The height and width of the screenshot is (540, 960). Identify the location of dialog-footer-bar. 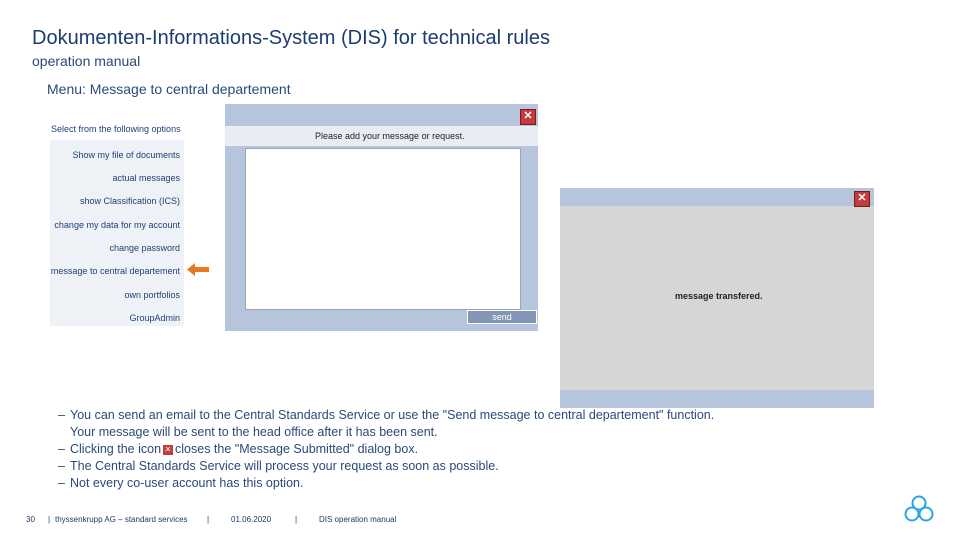
(717, 399).